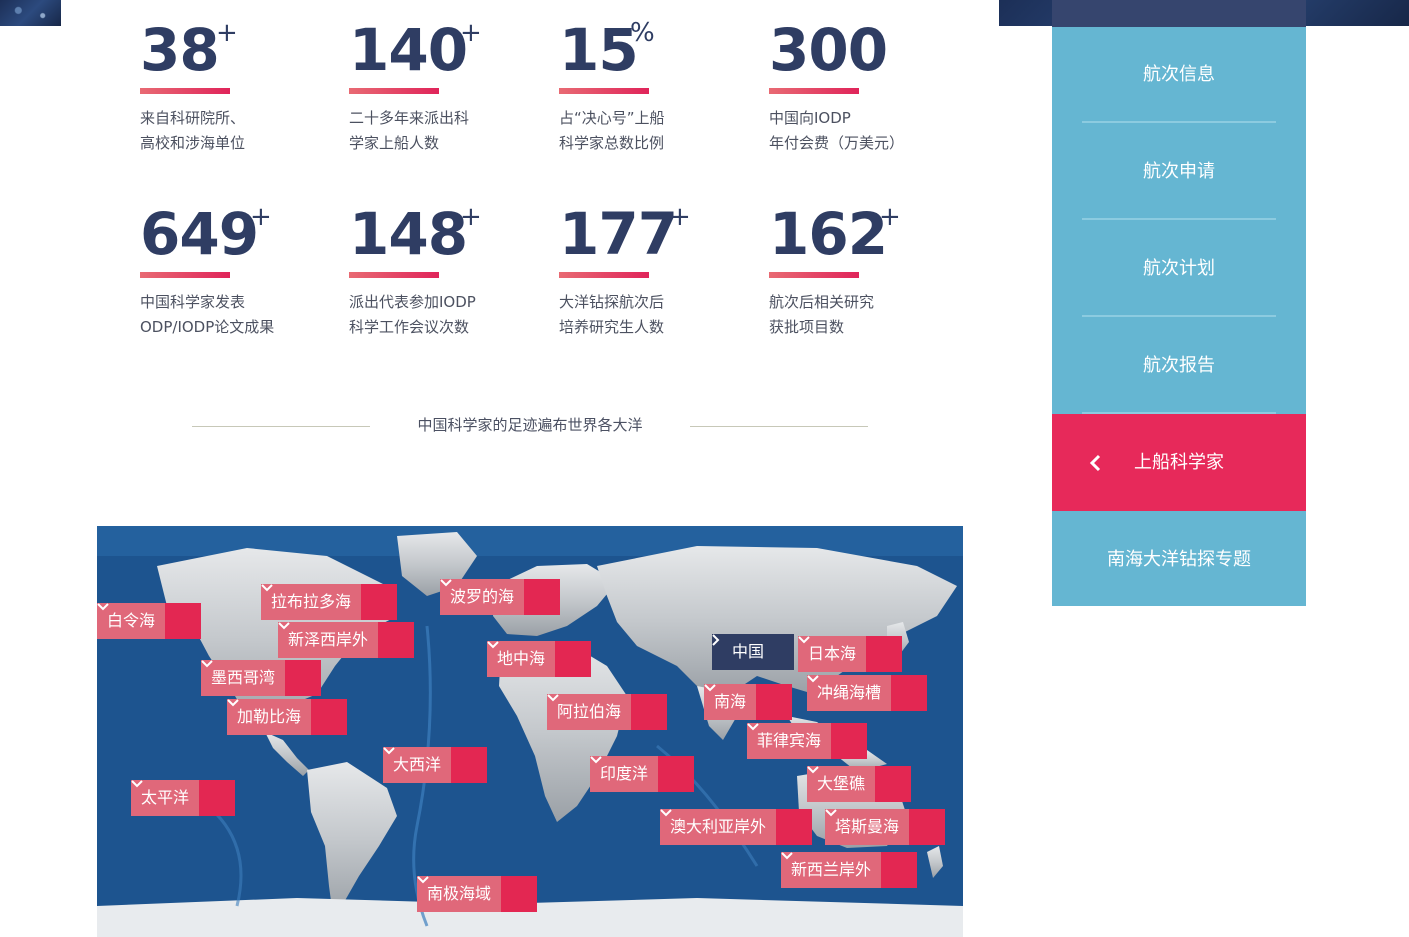 This screenshot has width=1409, height=937. I want to click on sidebar-item-label: 航次报告, so click(1179, 365).